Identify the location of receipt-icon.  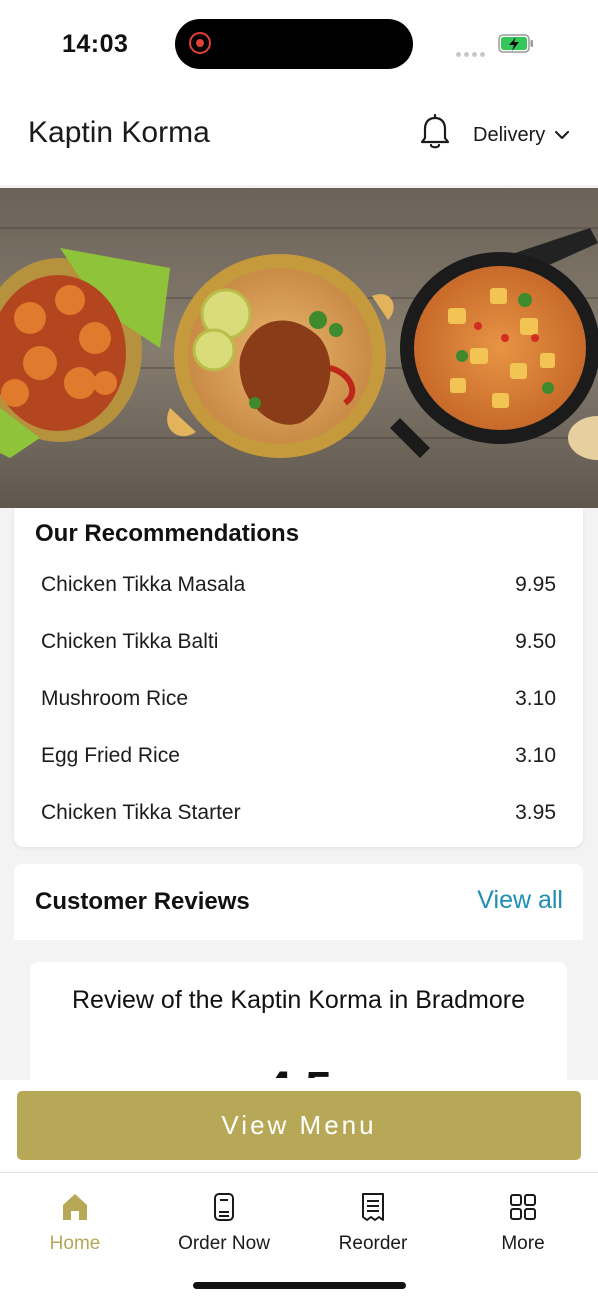
(373, 1207).